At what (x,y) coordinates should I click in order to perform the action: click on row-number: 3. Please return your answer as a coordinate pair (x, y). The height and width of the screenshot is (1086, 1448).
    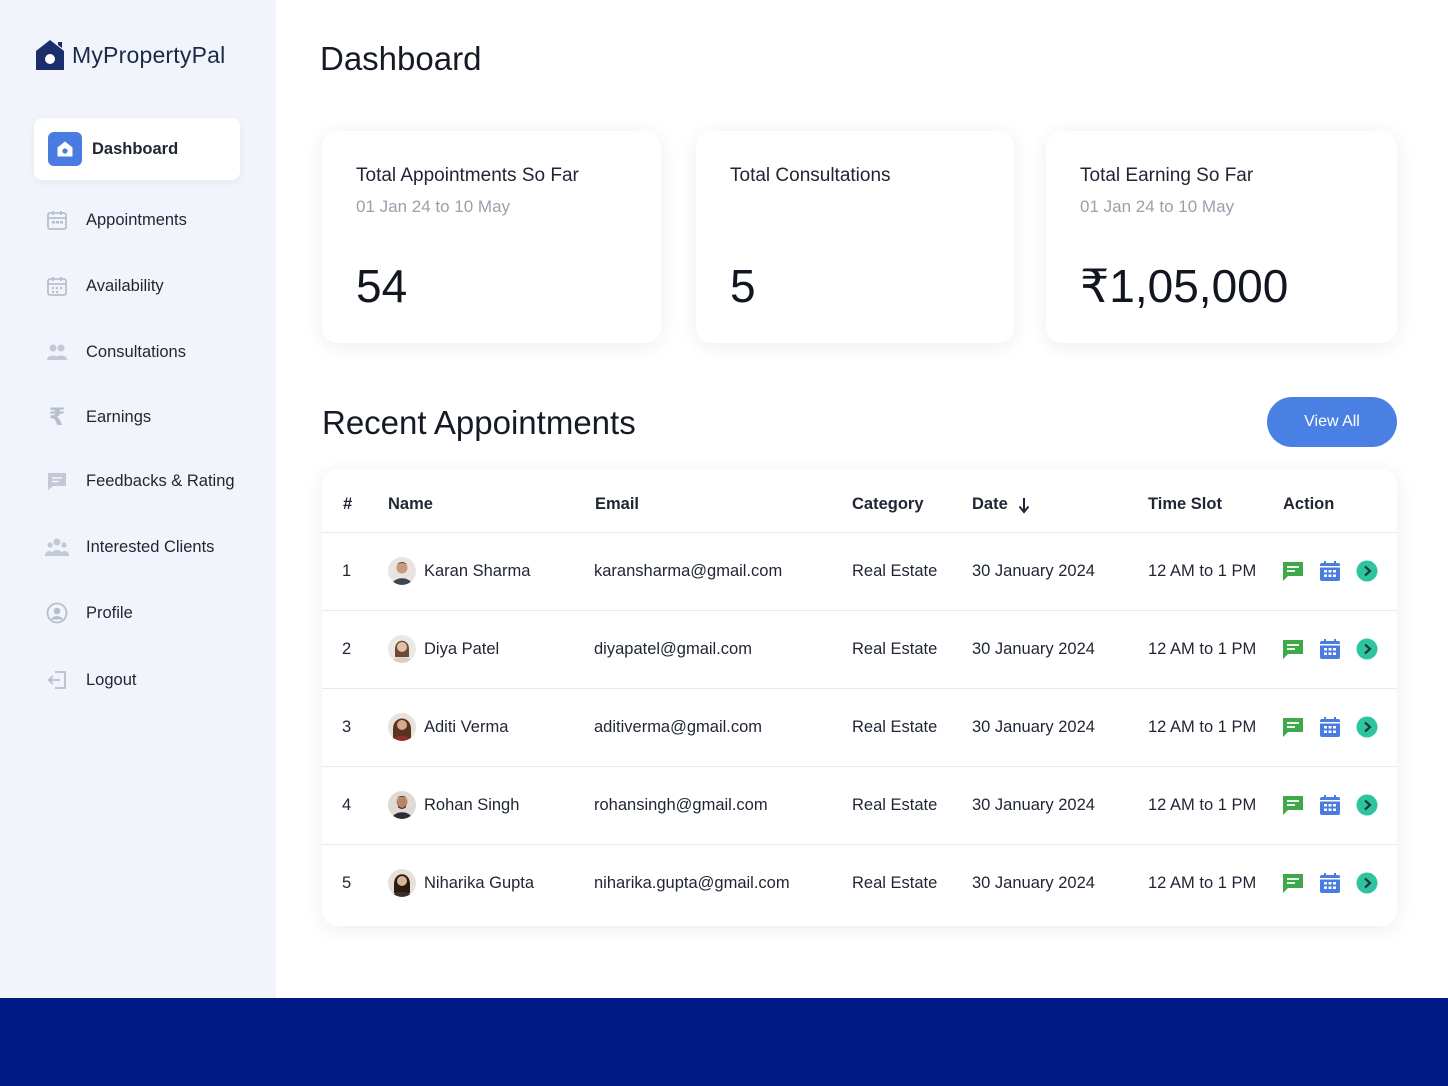
    Looking at the image, I should click on (347, 727).